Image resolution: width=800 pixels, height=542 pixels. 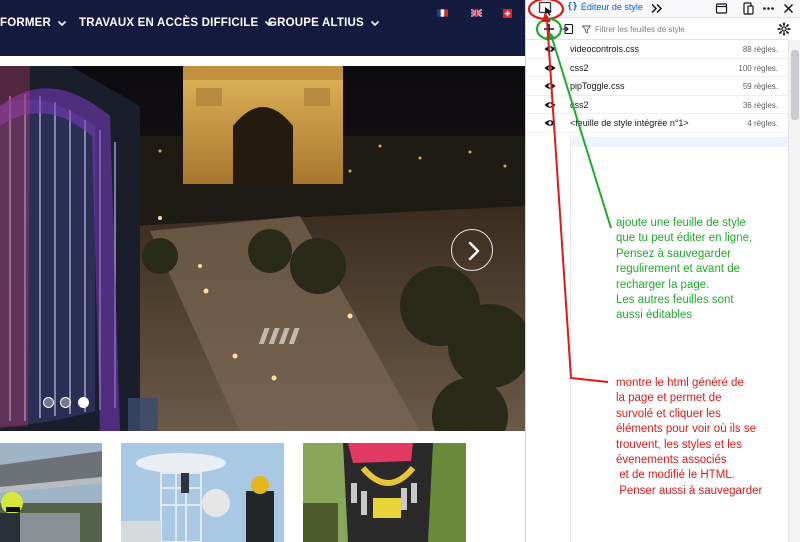 I want to click on element-picker-icon, so click(x=545, y=8).